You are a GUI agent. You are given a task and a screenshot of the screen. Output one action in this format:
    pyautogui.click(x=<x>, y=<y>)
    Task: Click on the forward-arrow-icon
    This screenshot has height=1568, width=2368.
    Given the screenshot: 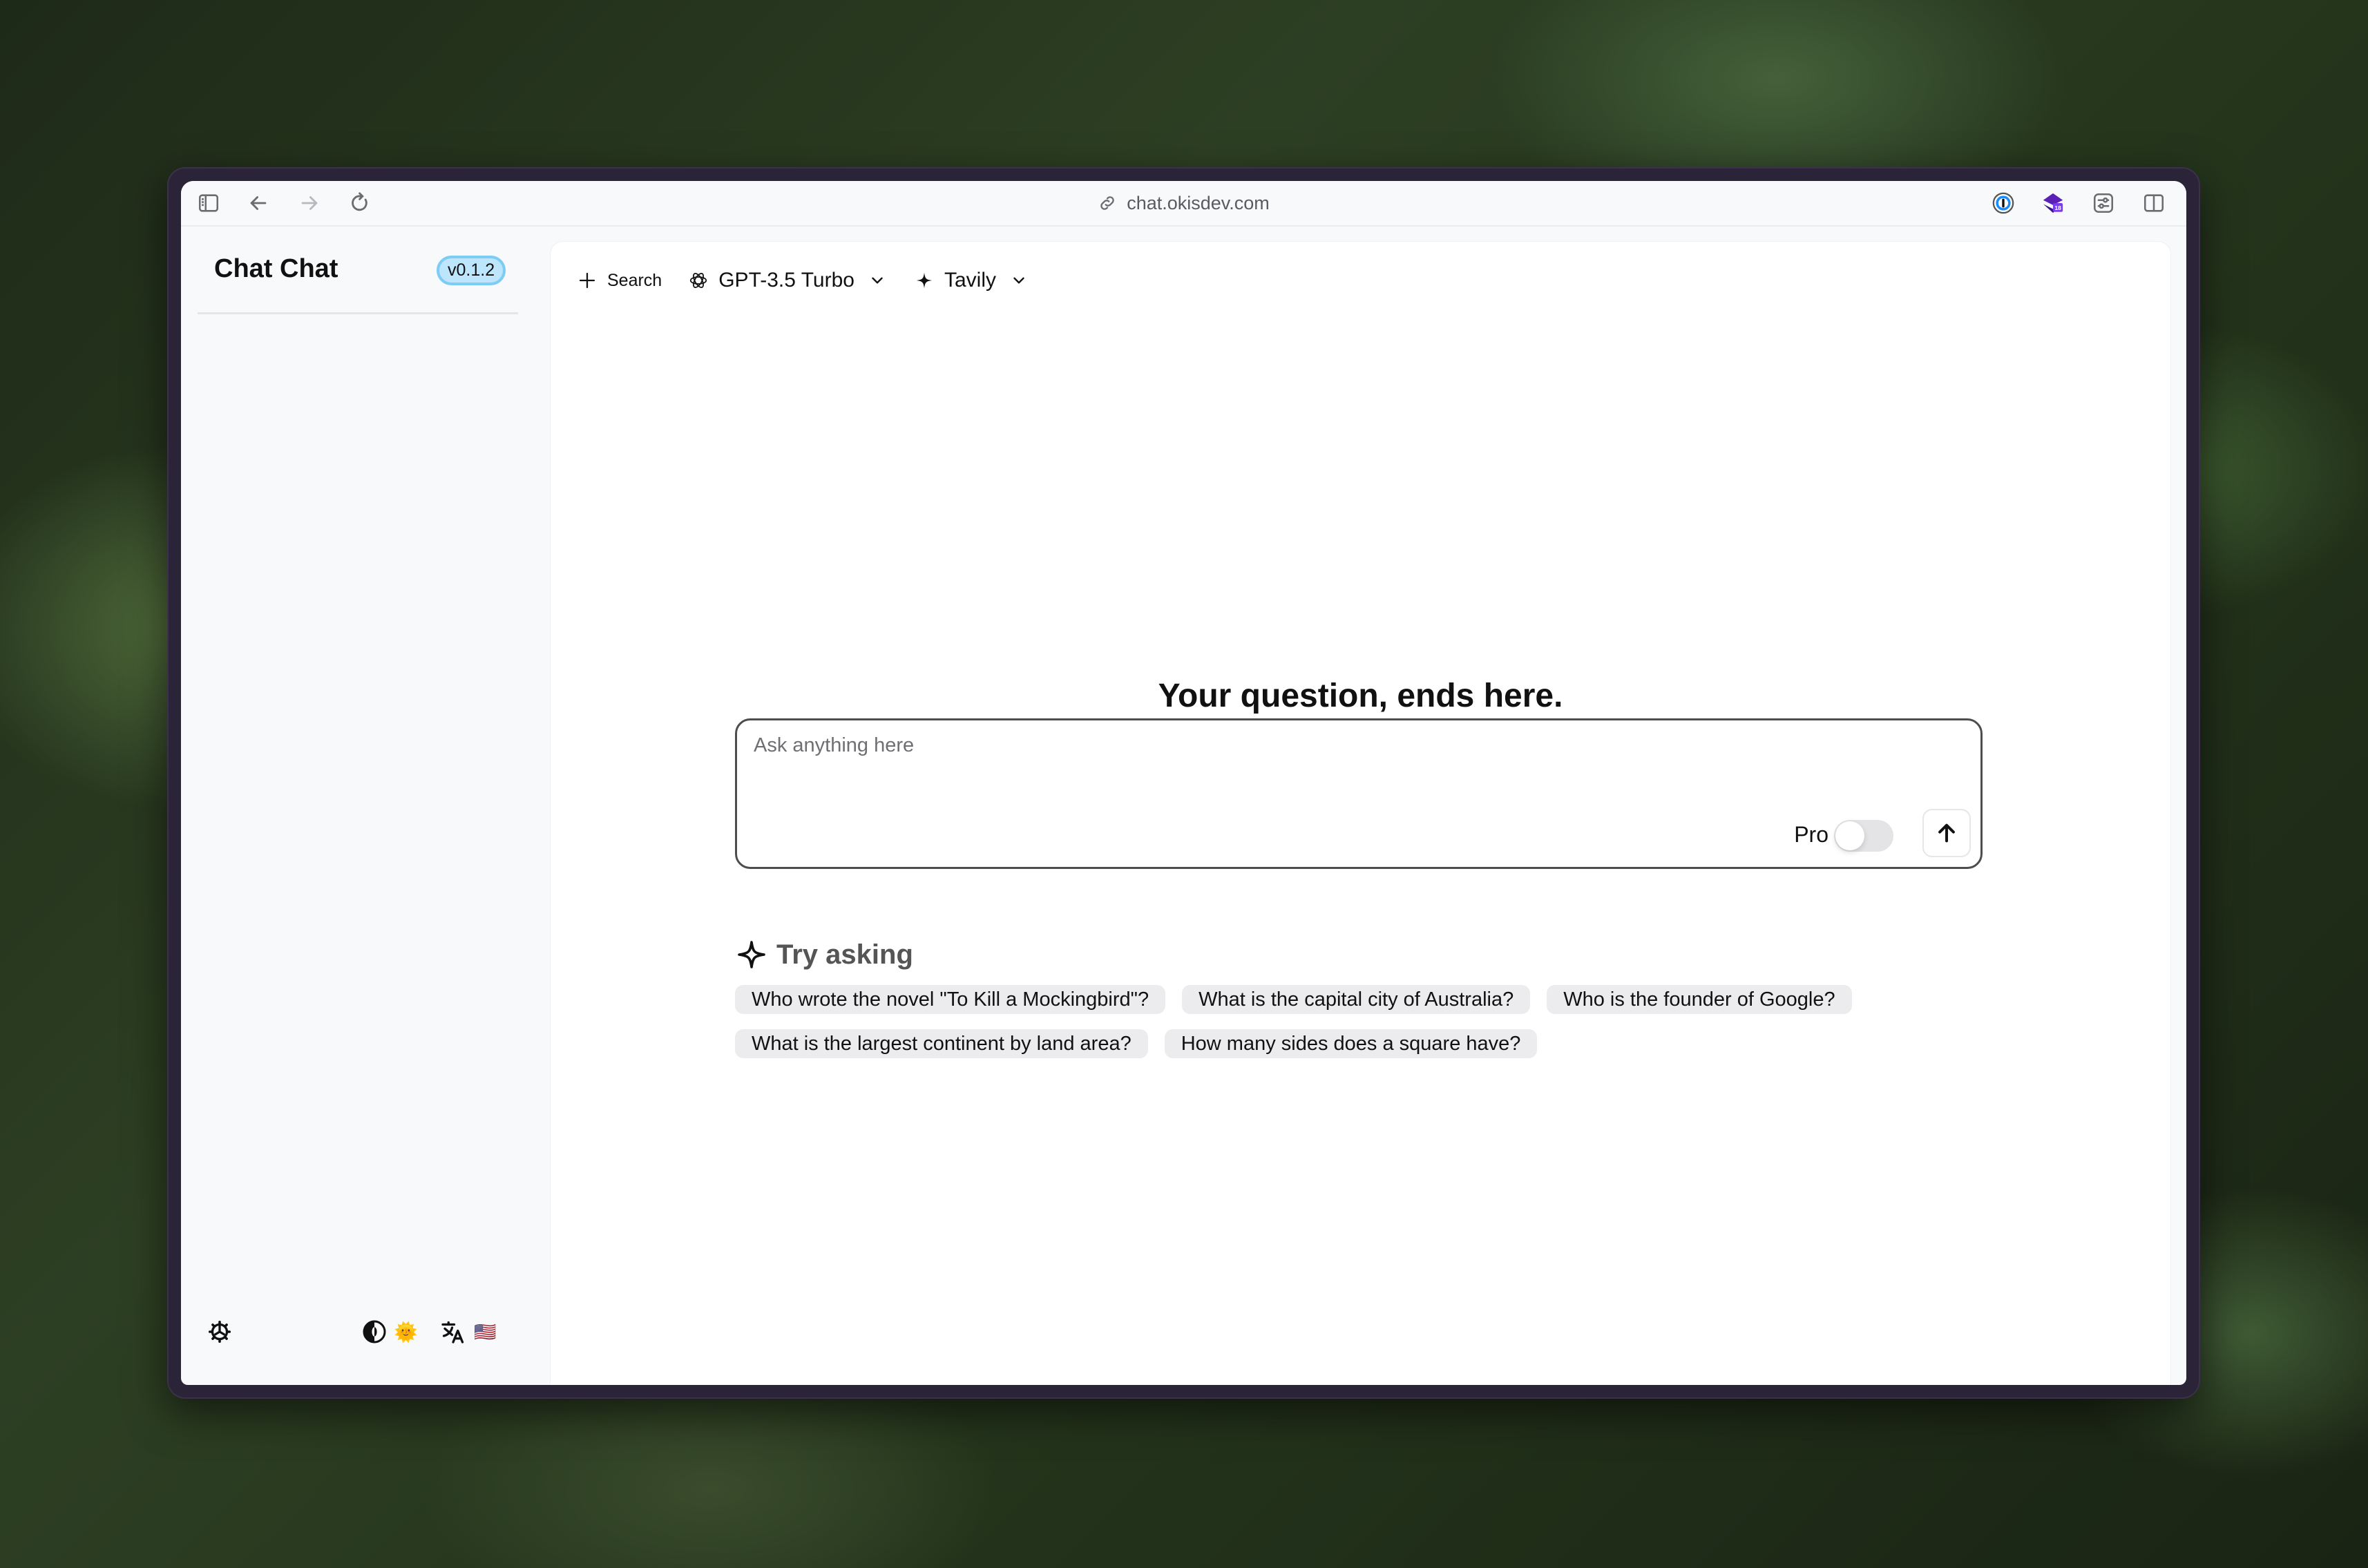 What is the action you would take?
    pyautogui.click(x=309, y=203)
    